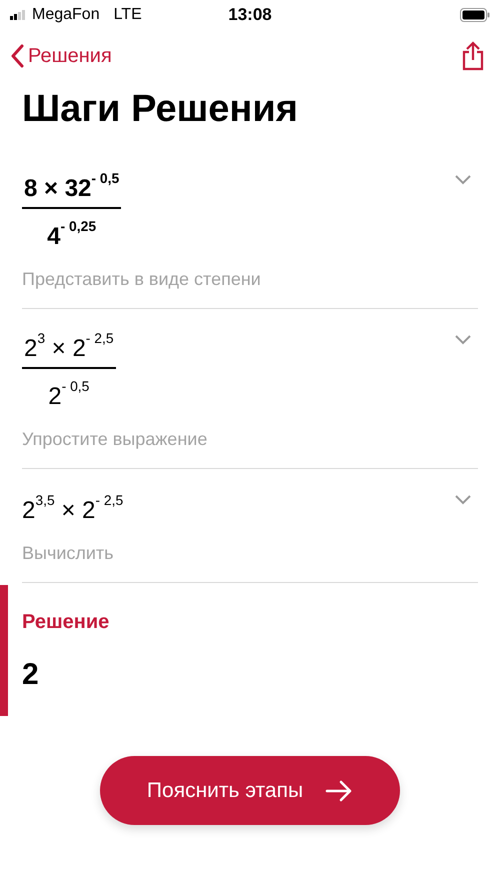 The height and width of the screenshot is (889, 500). Describe the element at coordinates (141, 279) in the screenshot. I see `step-caption: Представить в виде степени` at that location.